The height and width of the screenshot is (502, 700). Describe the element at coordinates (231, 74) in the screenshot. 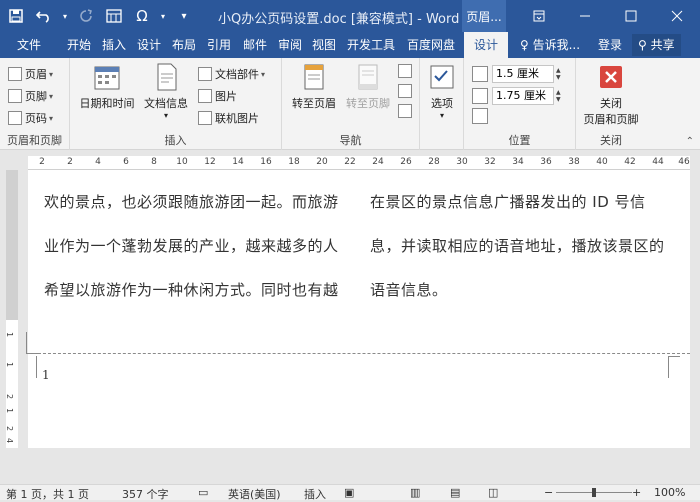

I see `doc-parts-button: 文档部件 ▾` at that location.